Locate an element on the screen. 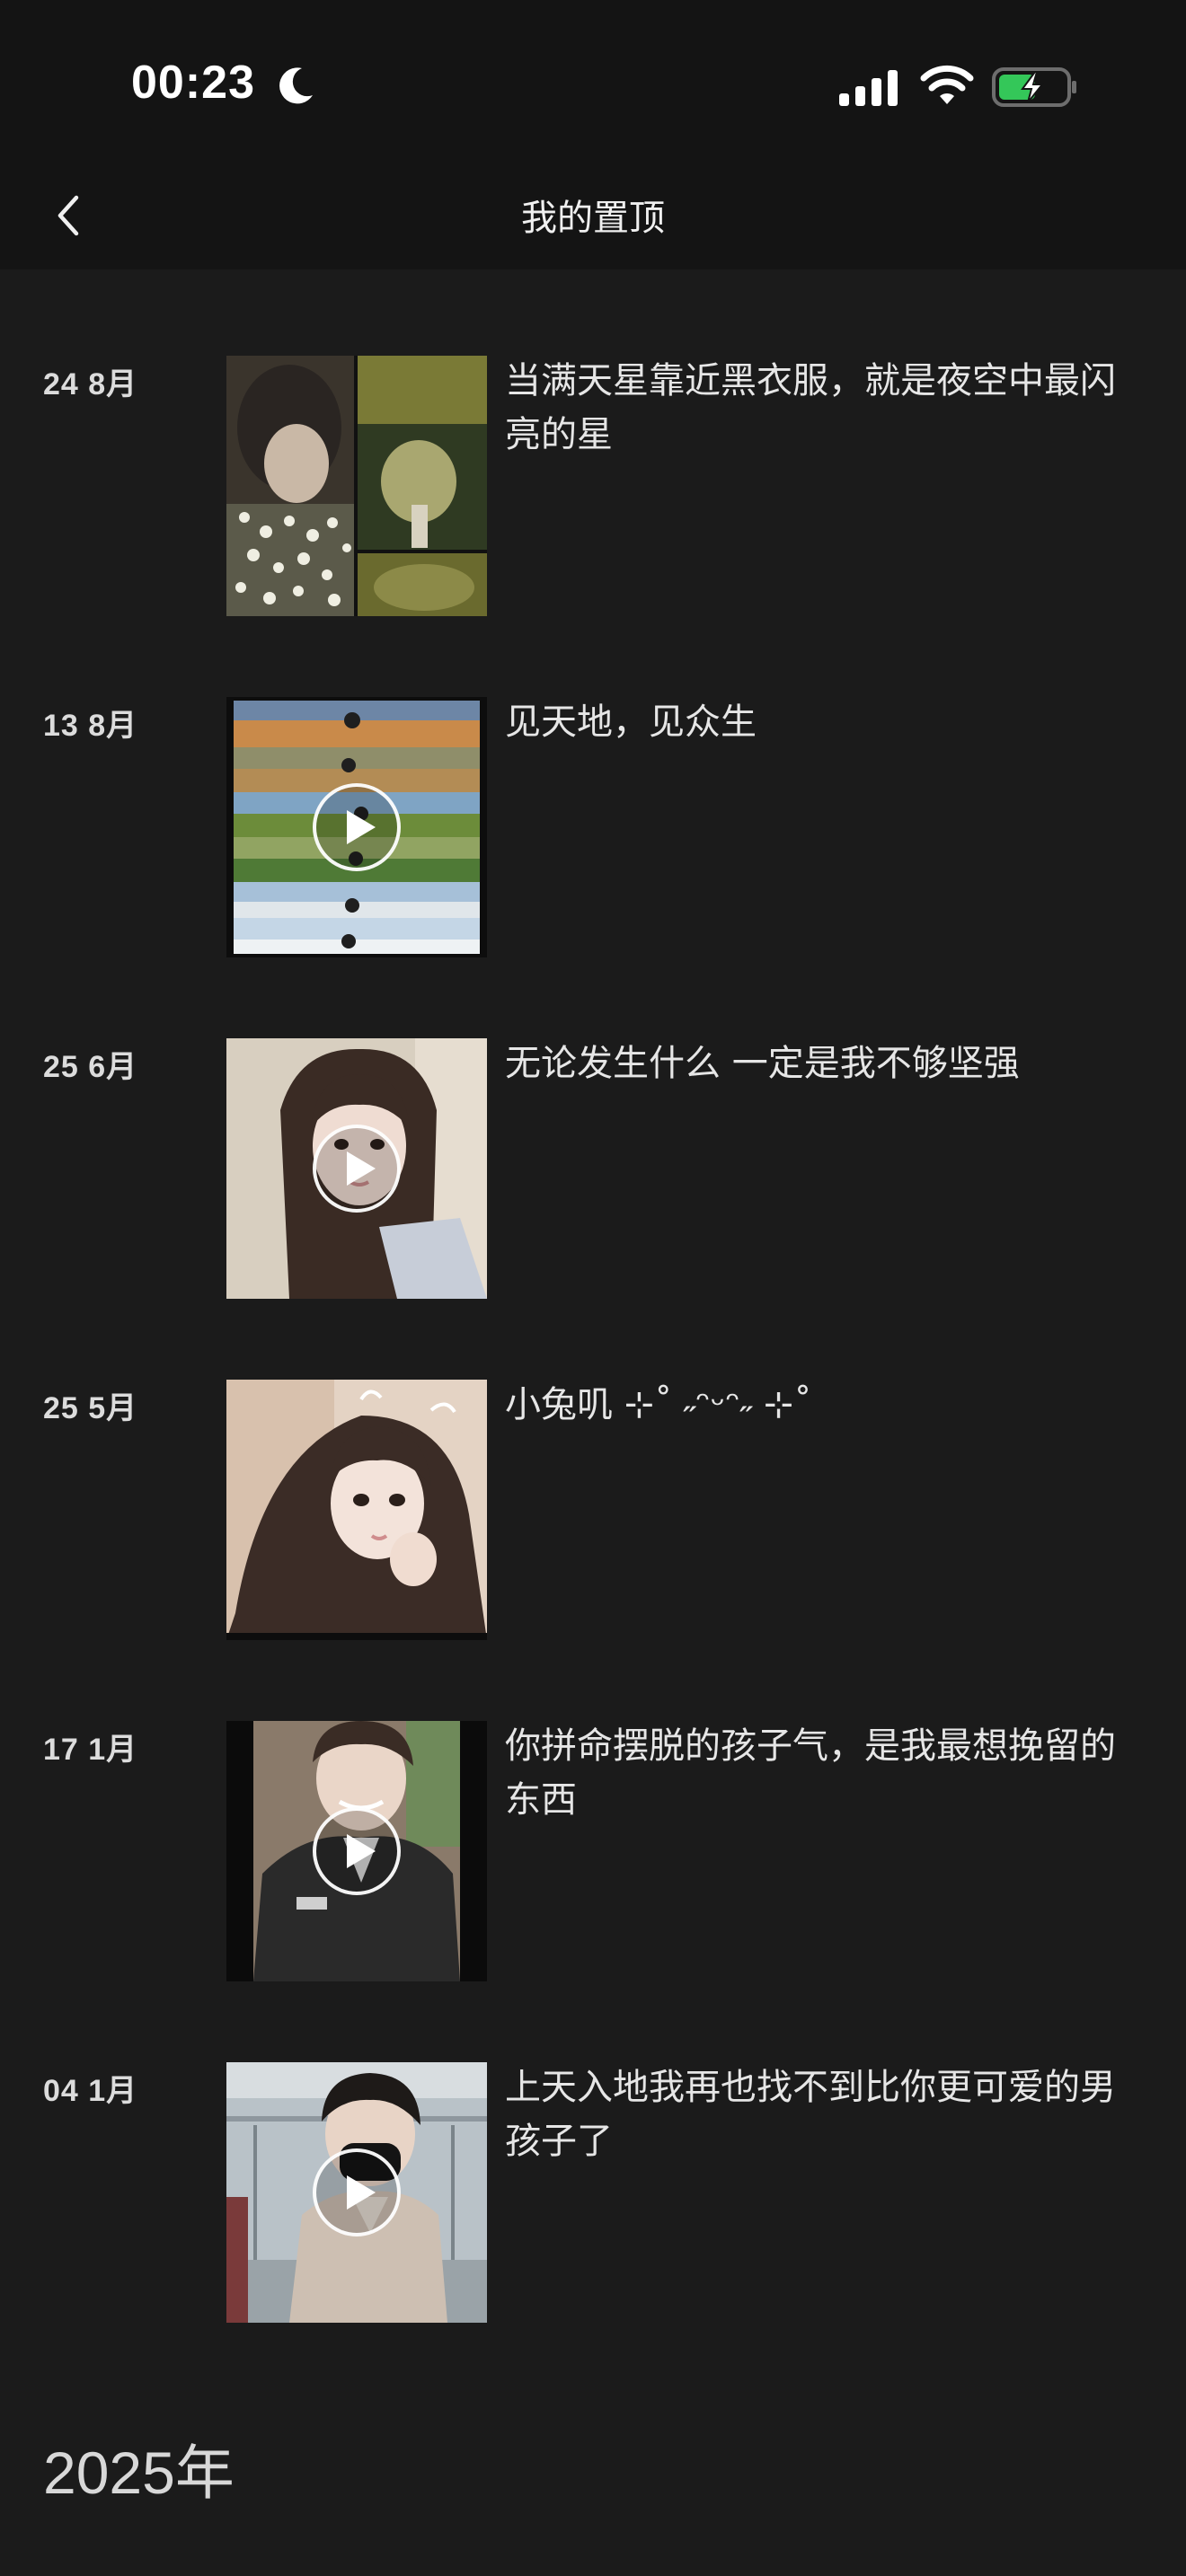  signal-icon is located at coordinates (870, 88).